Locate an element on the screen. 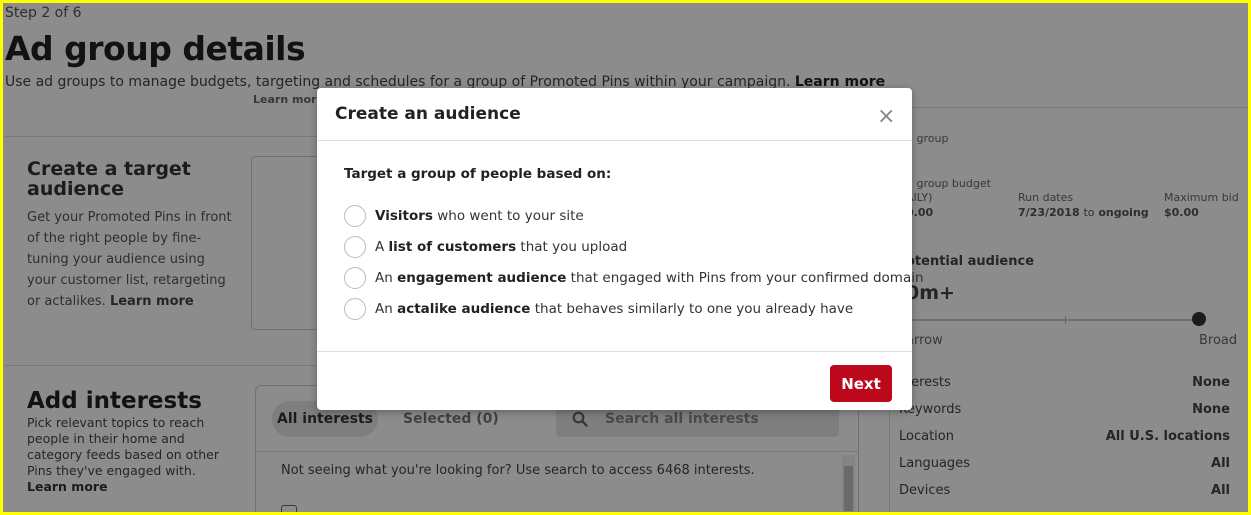 This screenshot has width=1251, height=515. option-customer-list: A list of customers that you upload is located at coordinates (485, 247).